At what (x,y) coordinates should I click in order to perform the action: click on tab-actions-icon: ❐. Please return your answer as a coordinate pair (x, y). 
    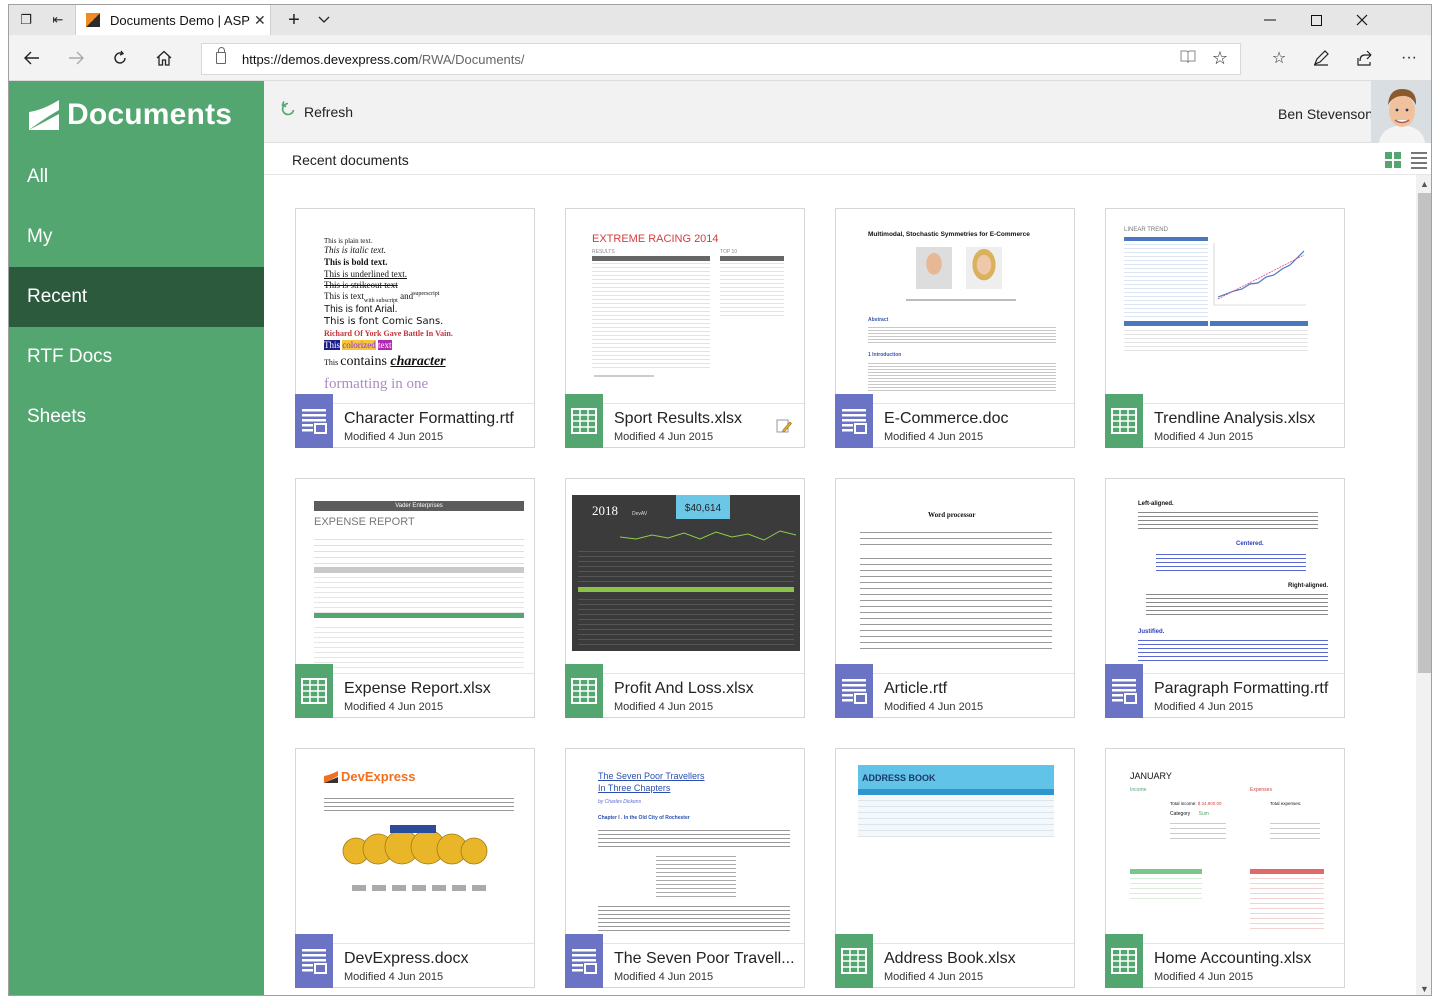
    Looking at the image, I should click on (26, 20).